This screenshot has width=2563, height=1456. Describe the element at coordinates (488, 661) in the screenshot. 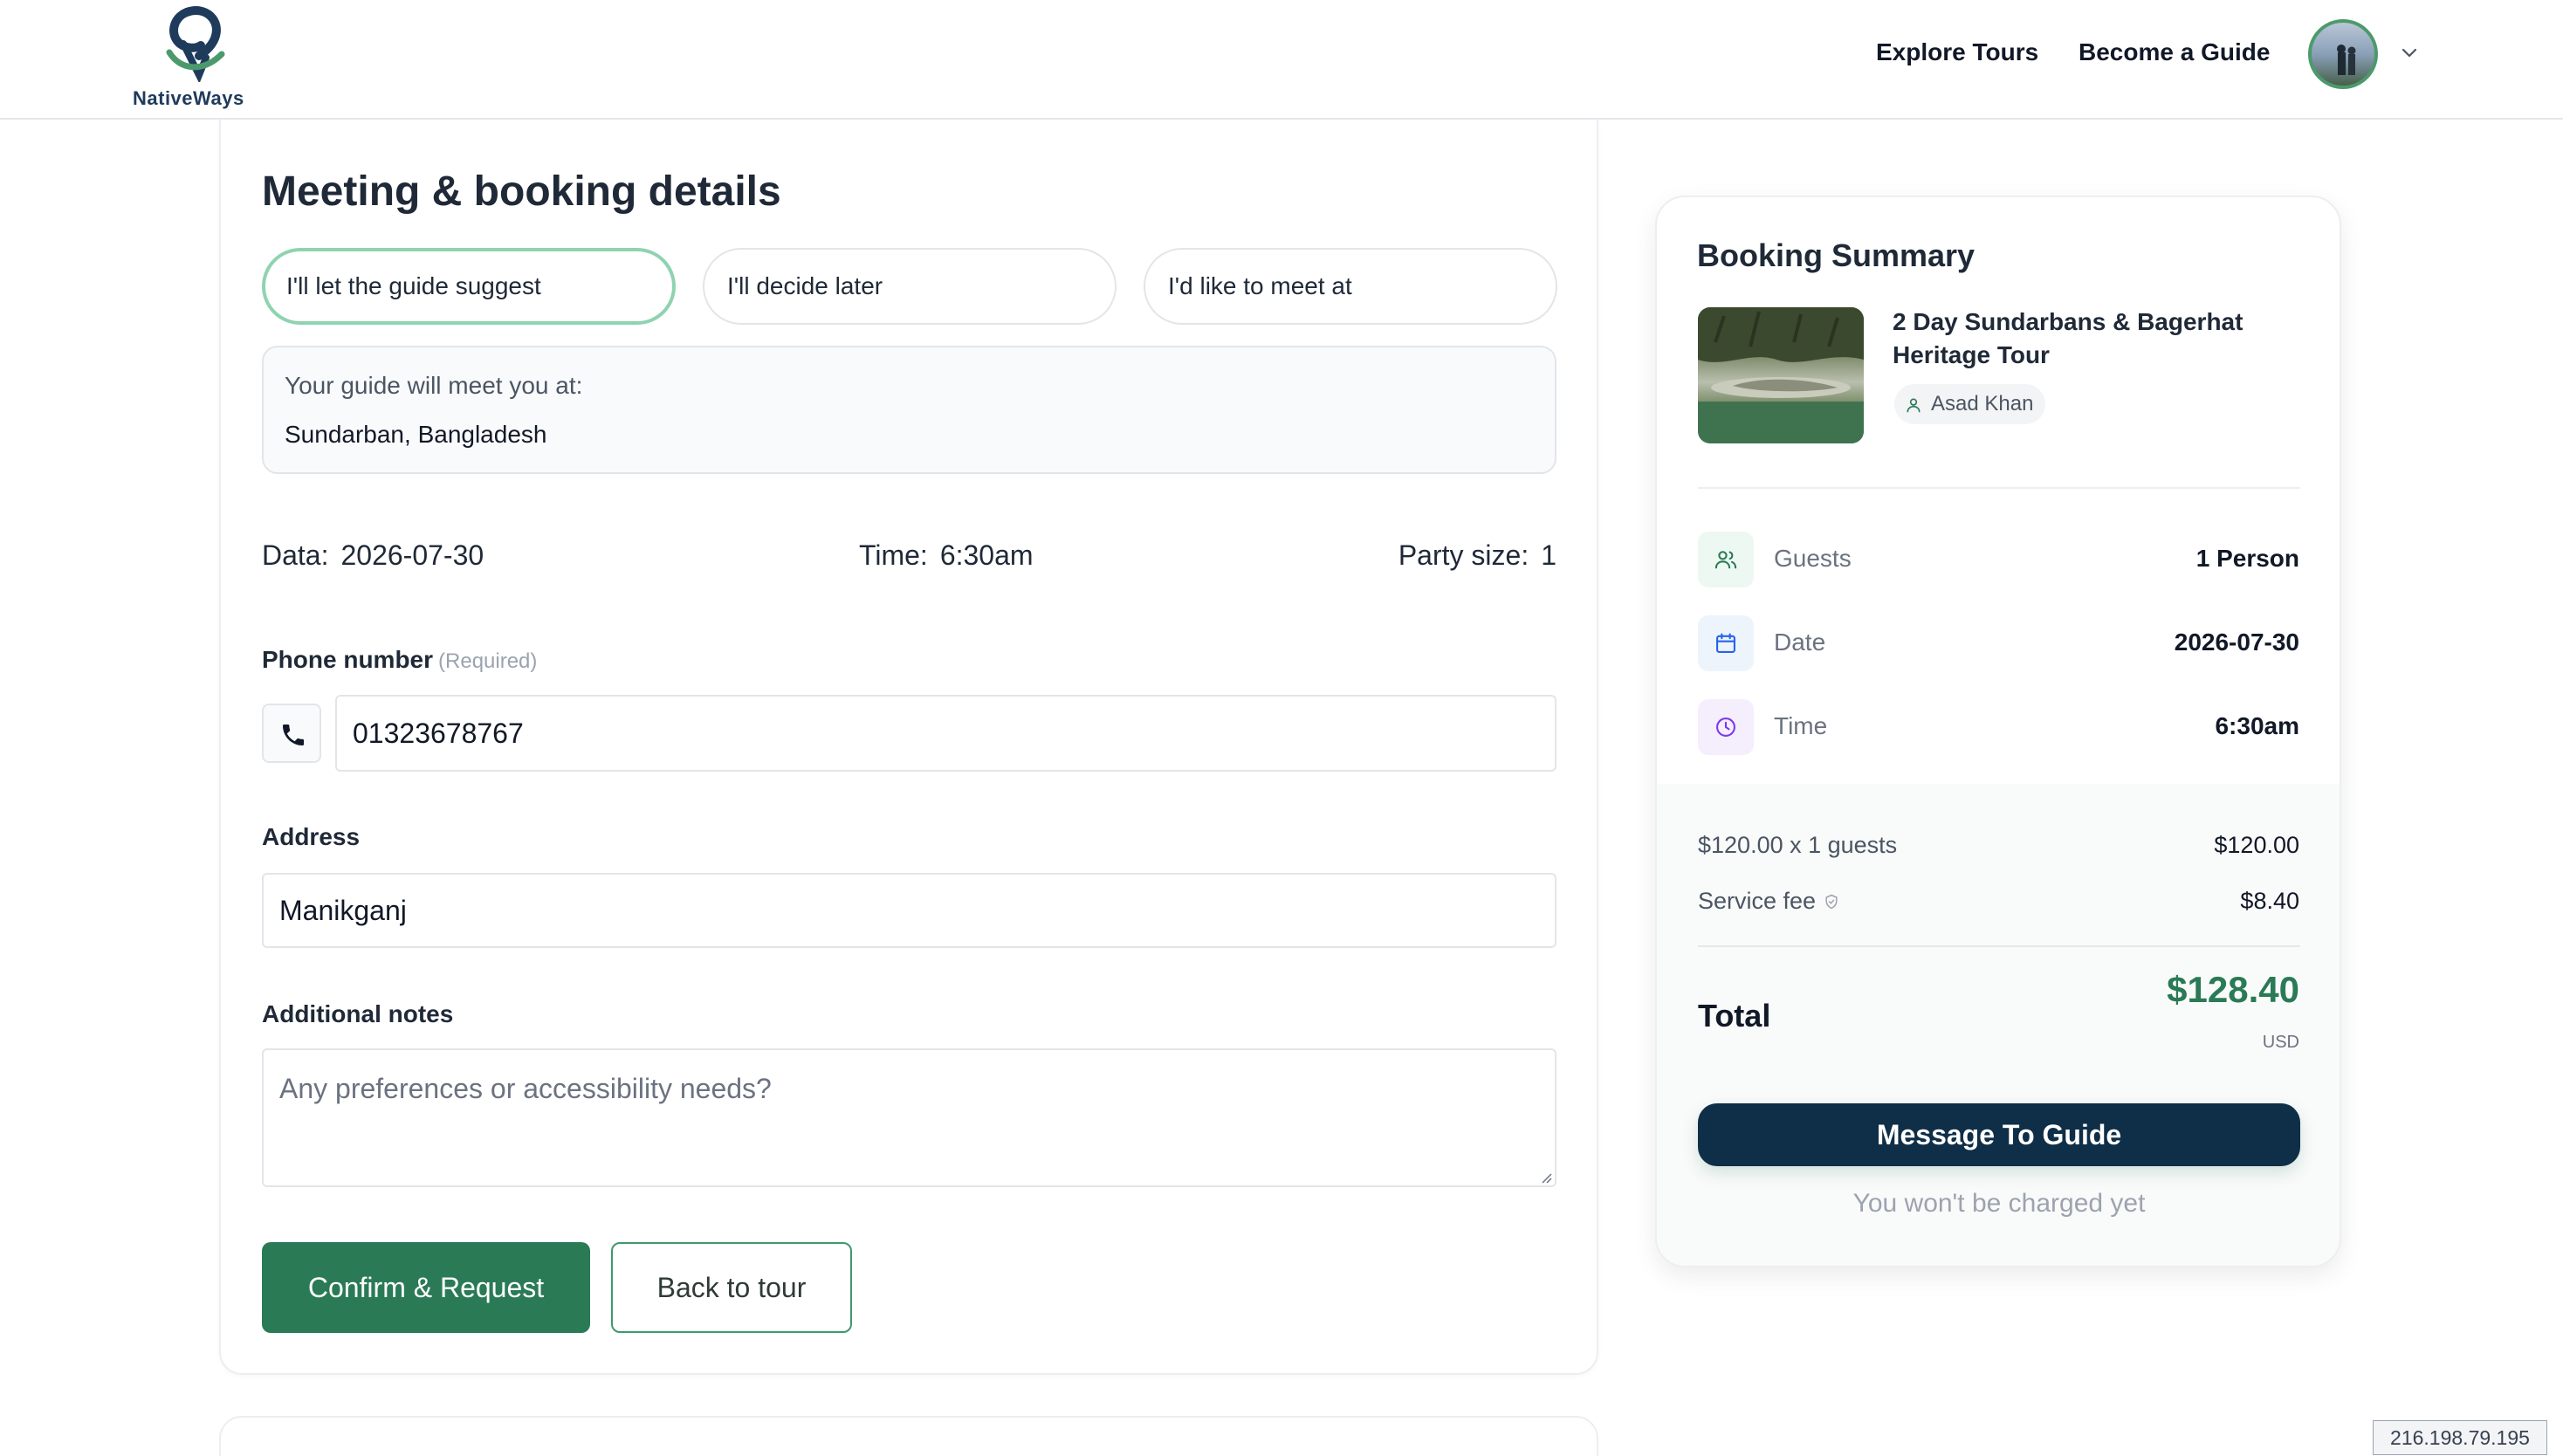

I see `required-note: (Required)` at that location.